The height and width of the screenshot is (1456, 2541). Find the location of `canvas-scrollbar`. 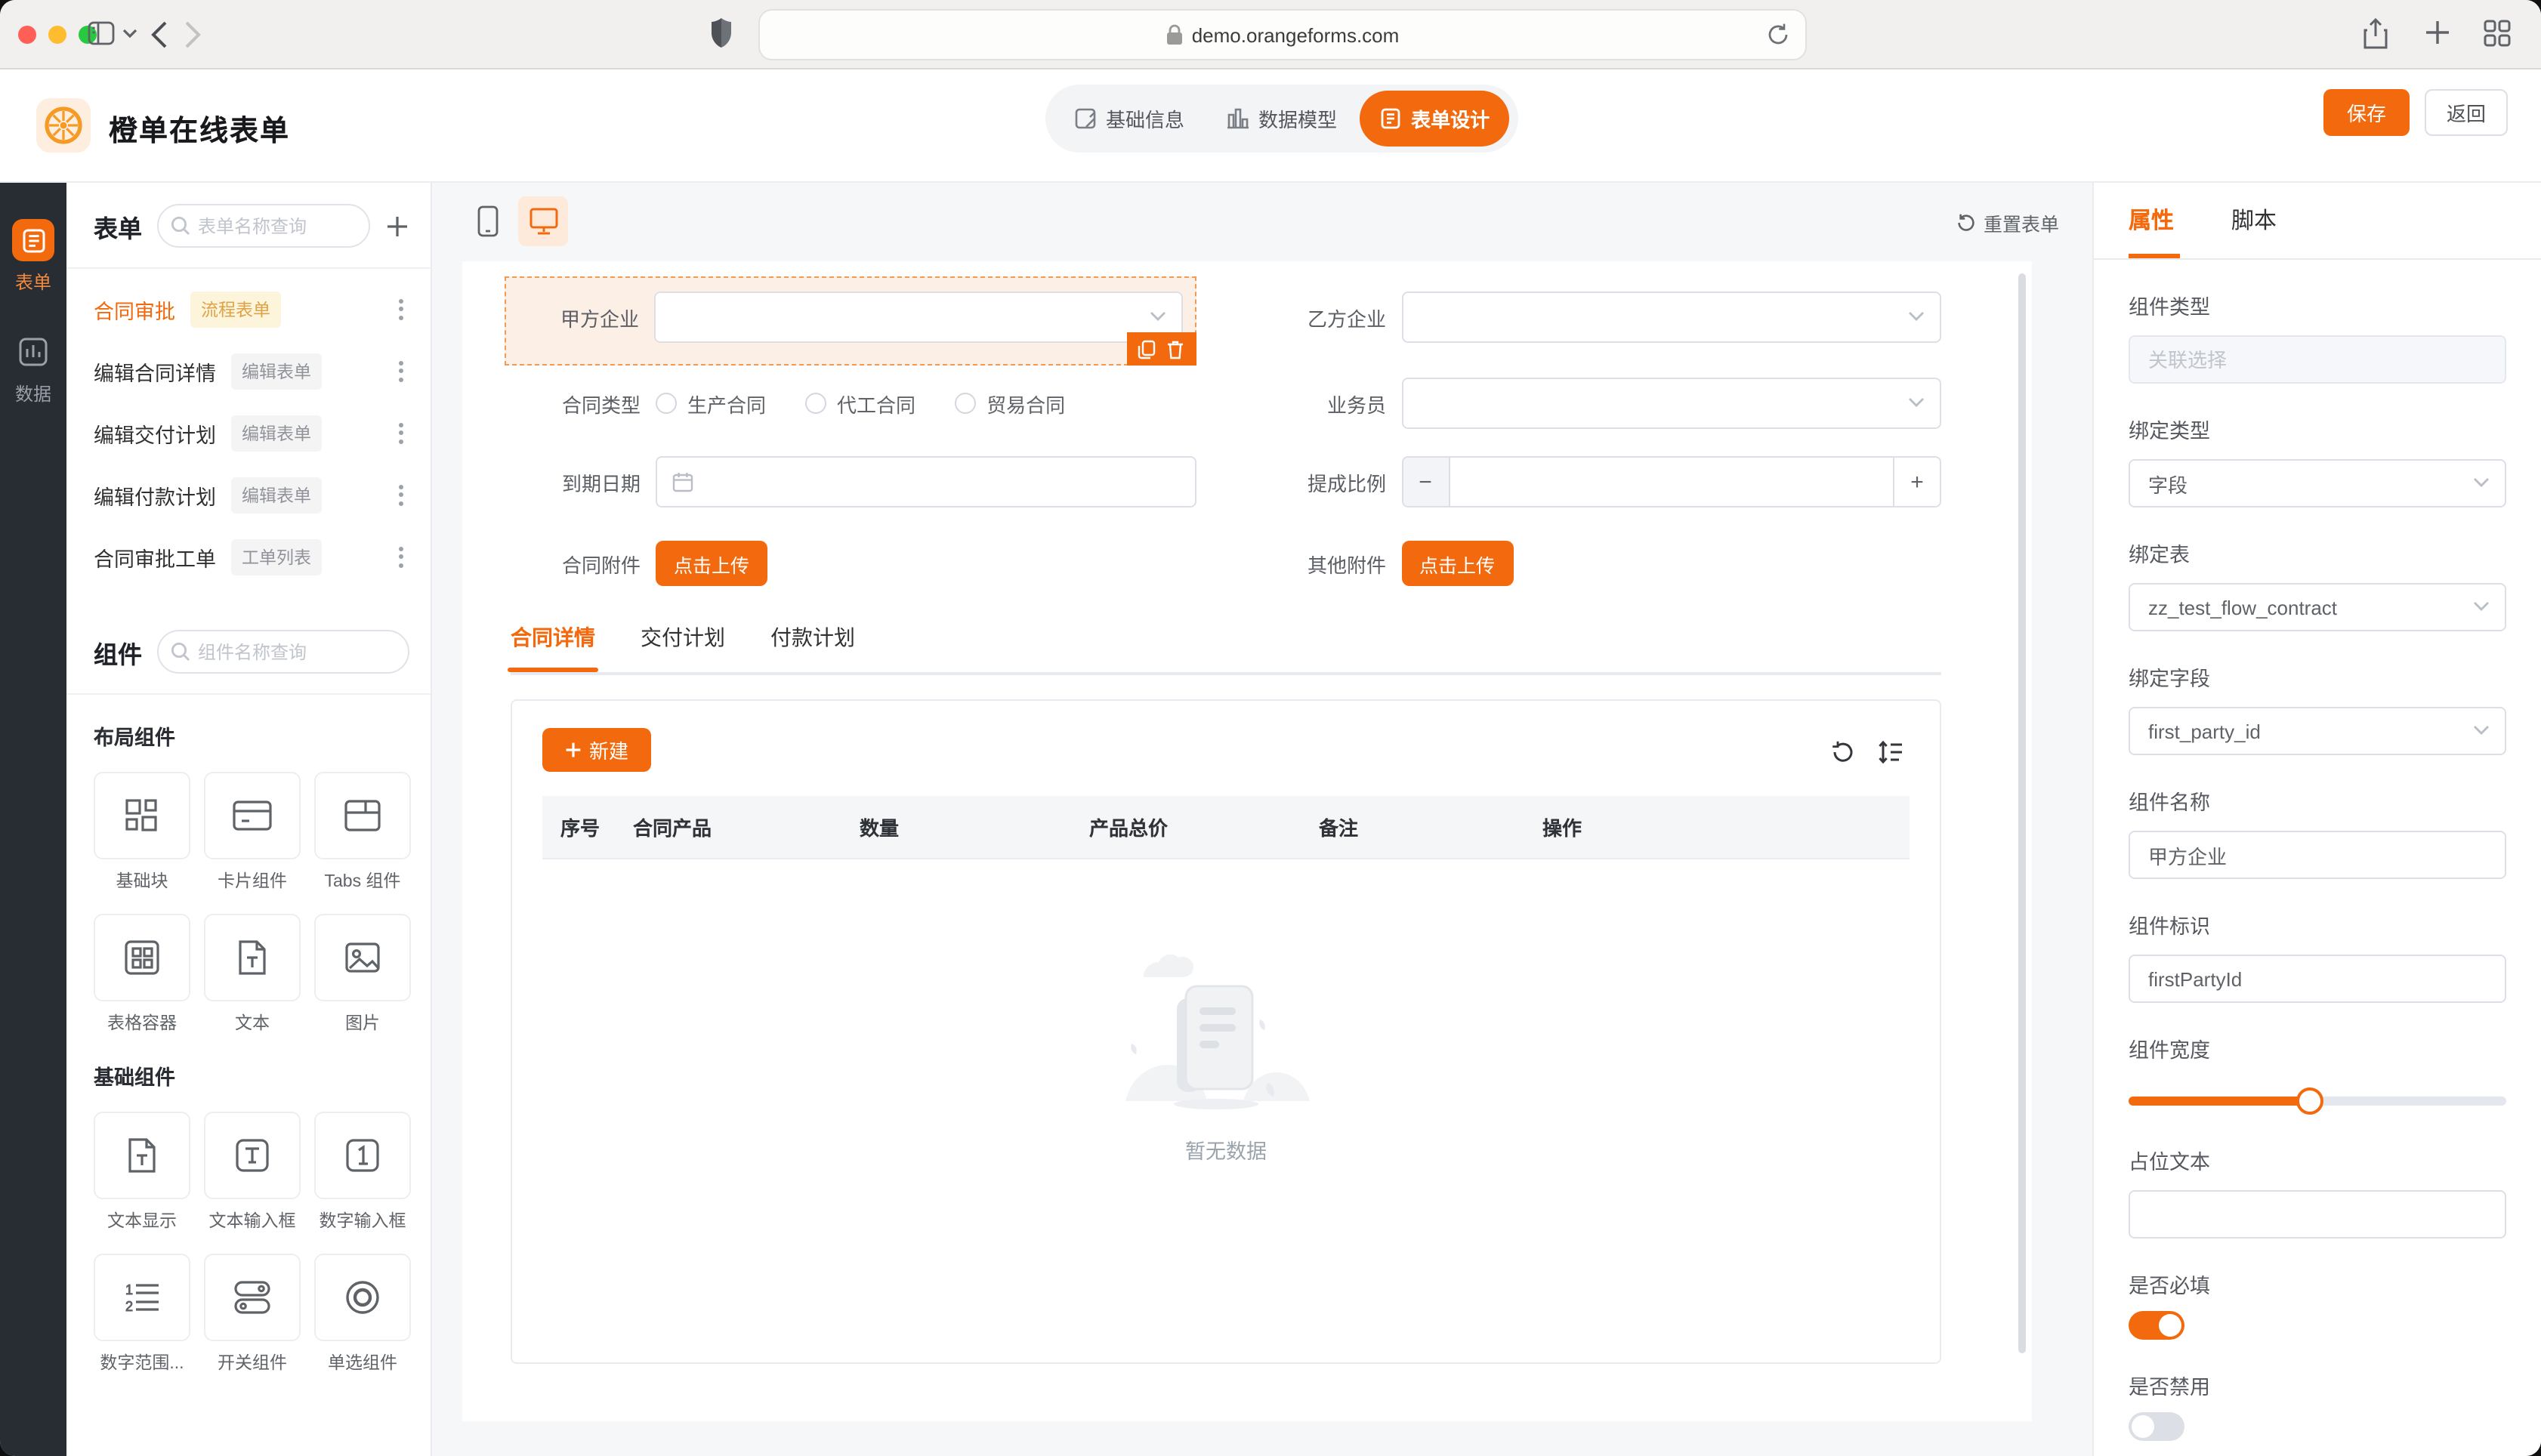

canvas-scrollbar is located at coordinates (2022, 813).